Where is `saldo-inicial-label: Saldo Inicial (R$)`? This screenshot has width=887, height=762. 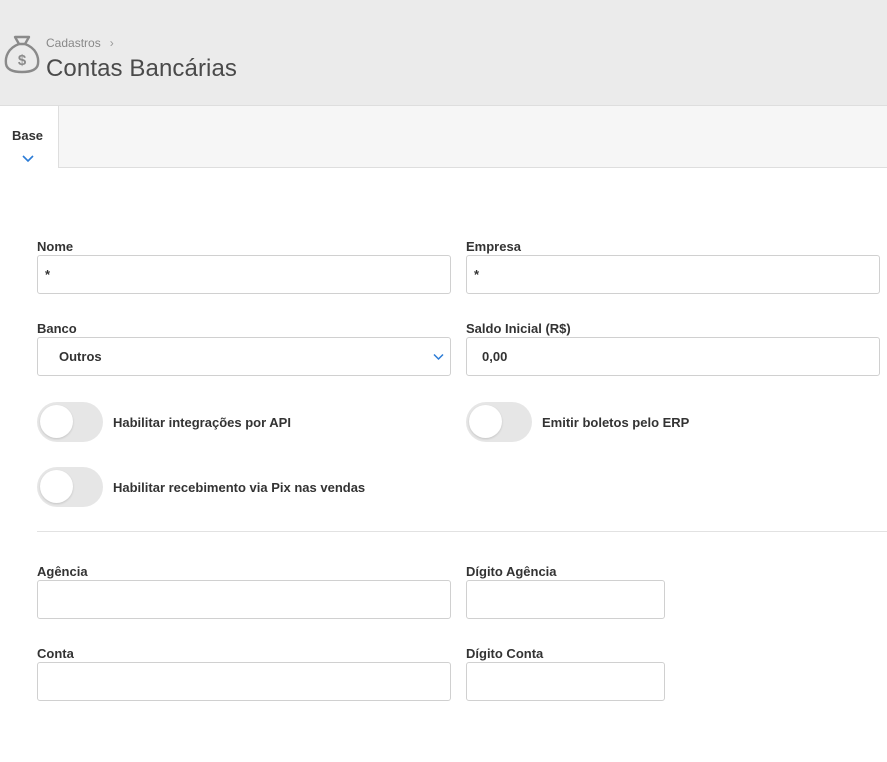
saldo-inicial-label: Saldo Inicial (R$) is located at coordinates (518, 328).